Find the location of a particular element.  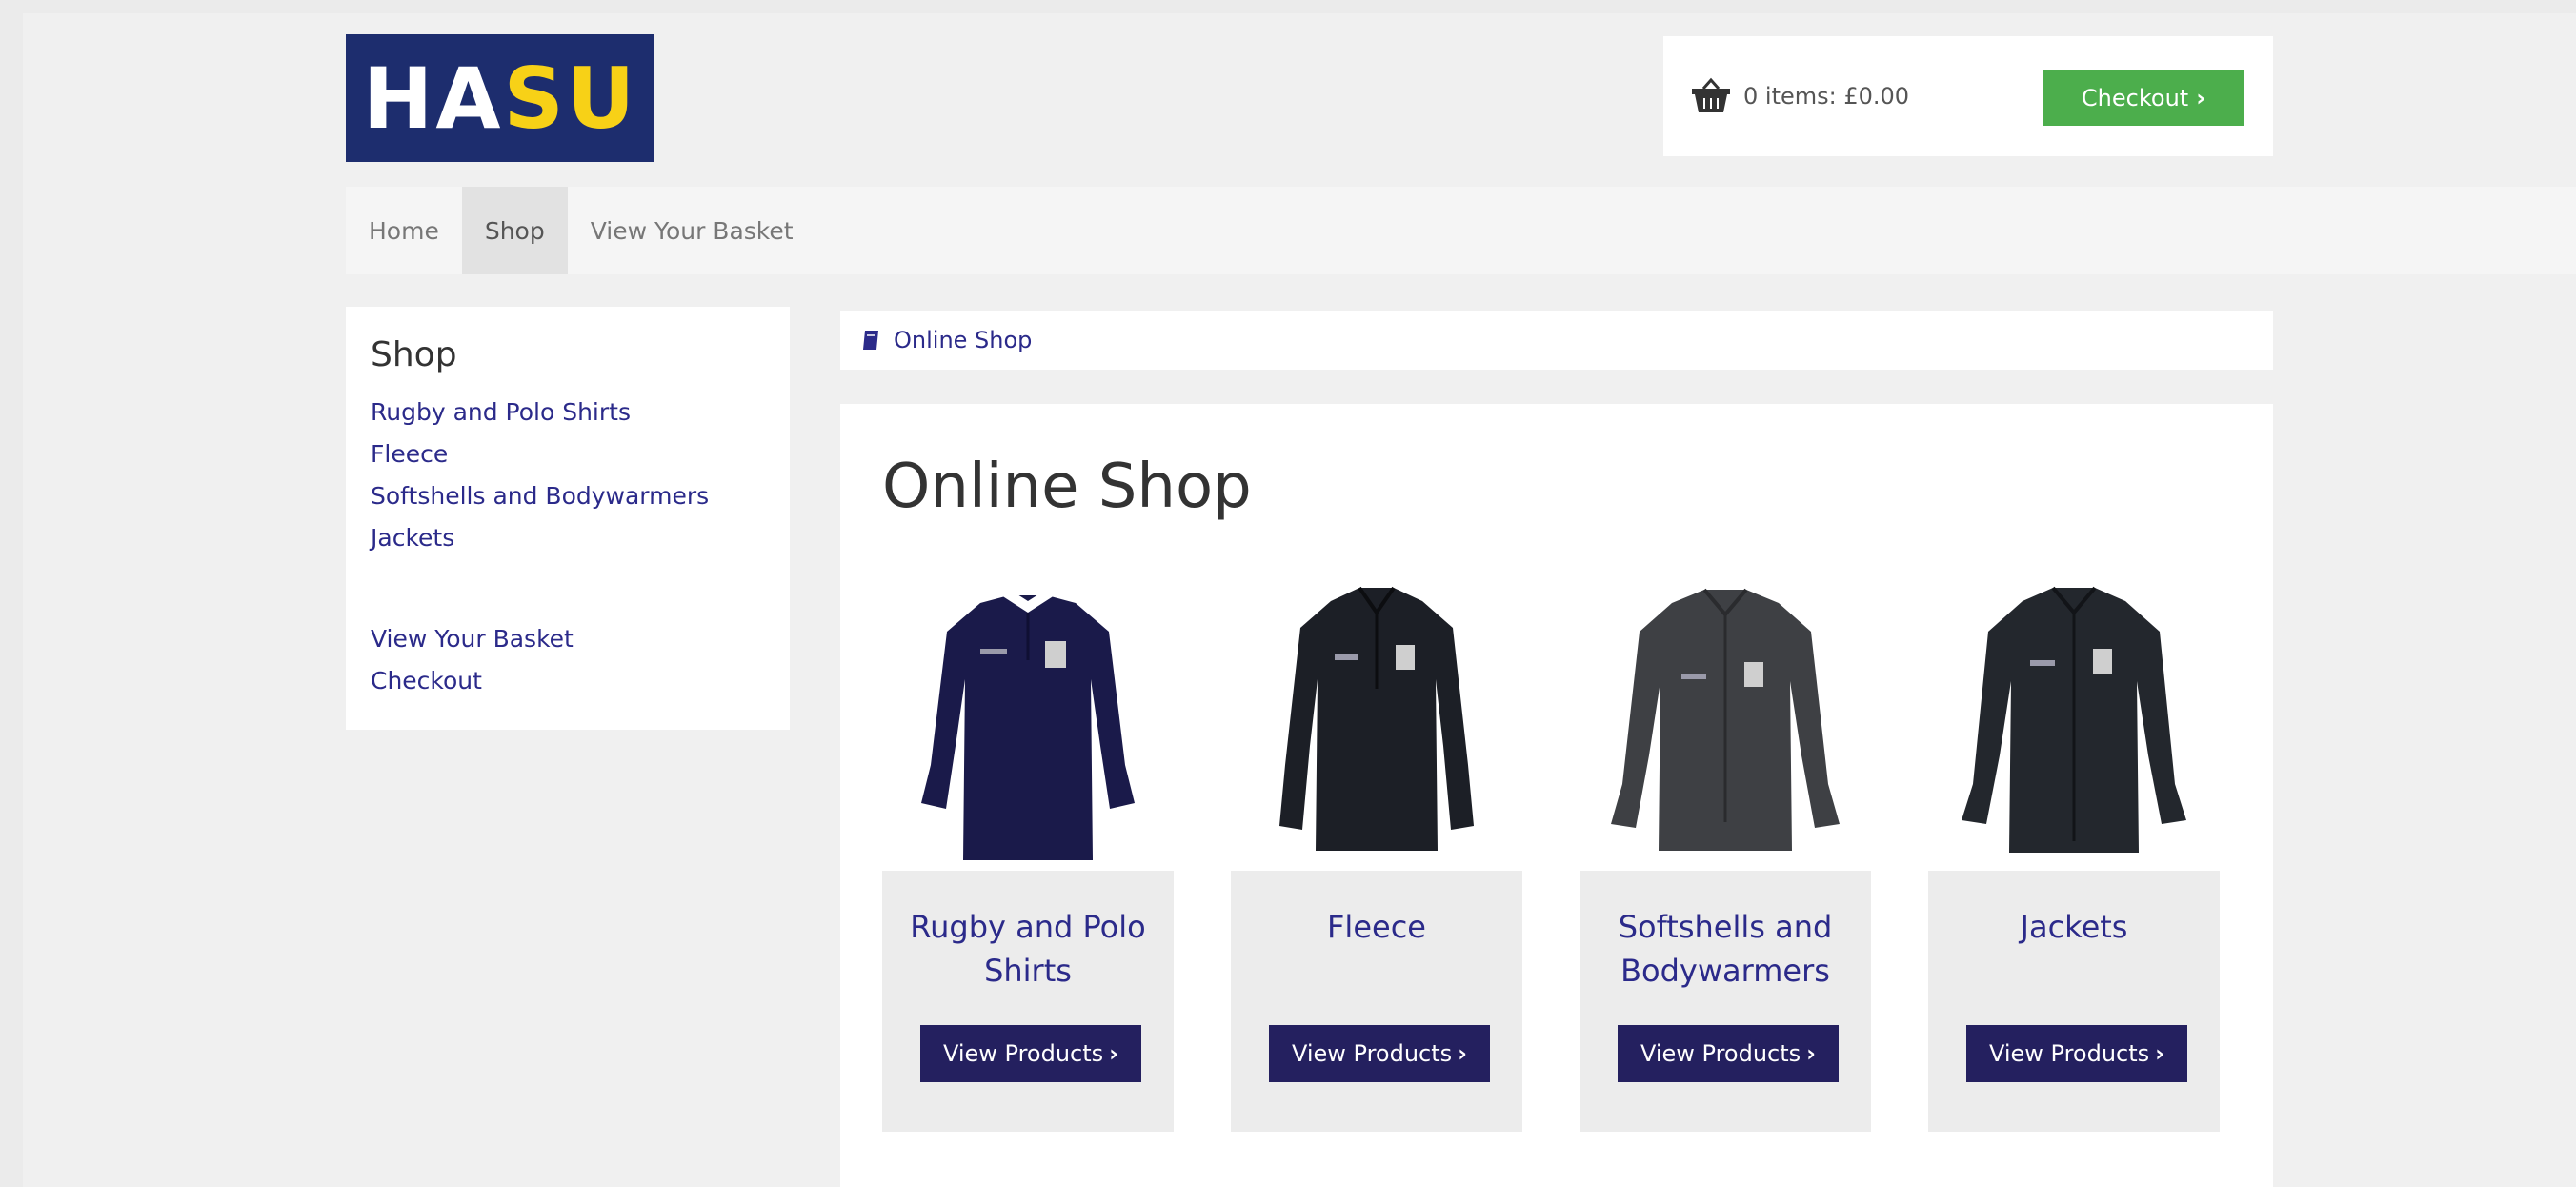

nav-item-home: Home is located at coordinates (404, 230).